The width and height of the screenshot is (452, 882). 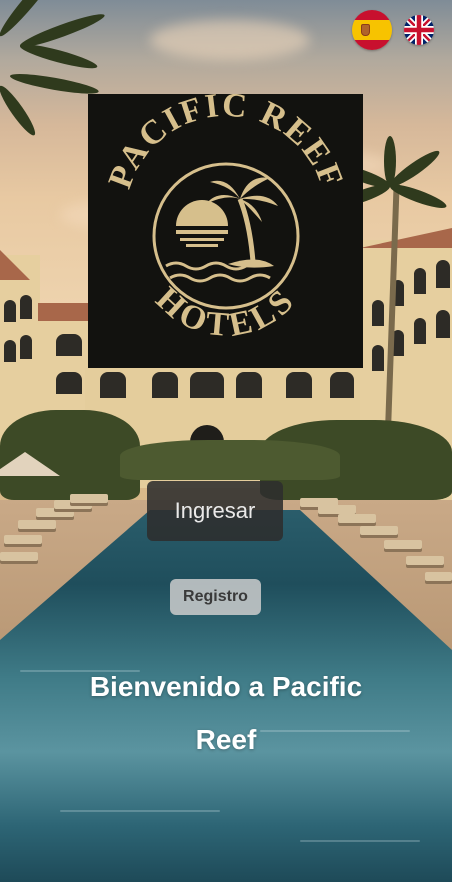 What do you see at coordinates (226, 739) in the screenshot?
I see `welcome-line-2: Reef` at bounding box center [226, 739].